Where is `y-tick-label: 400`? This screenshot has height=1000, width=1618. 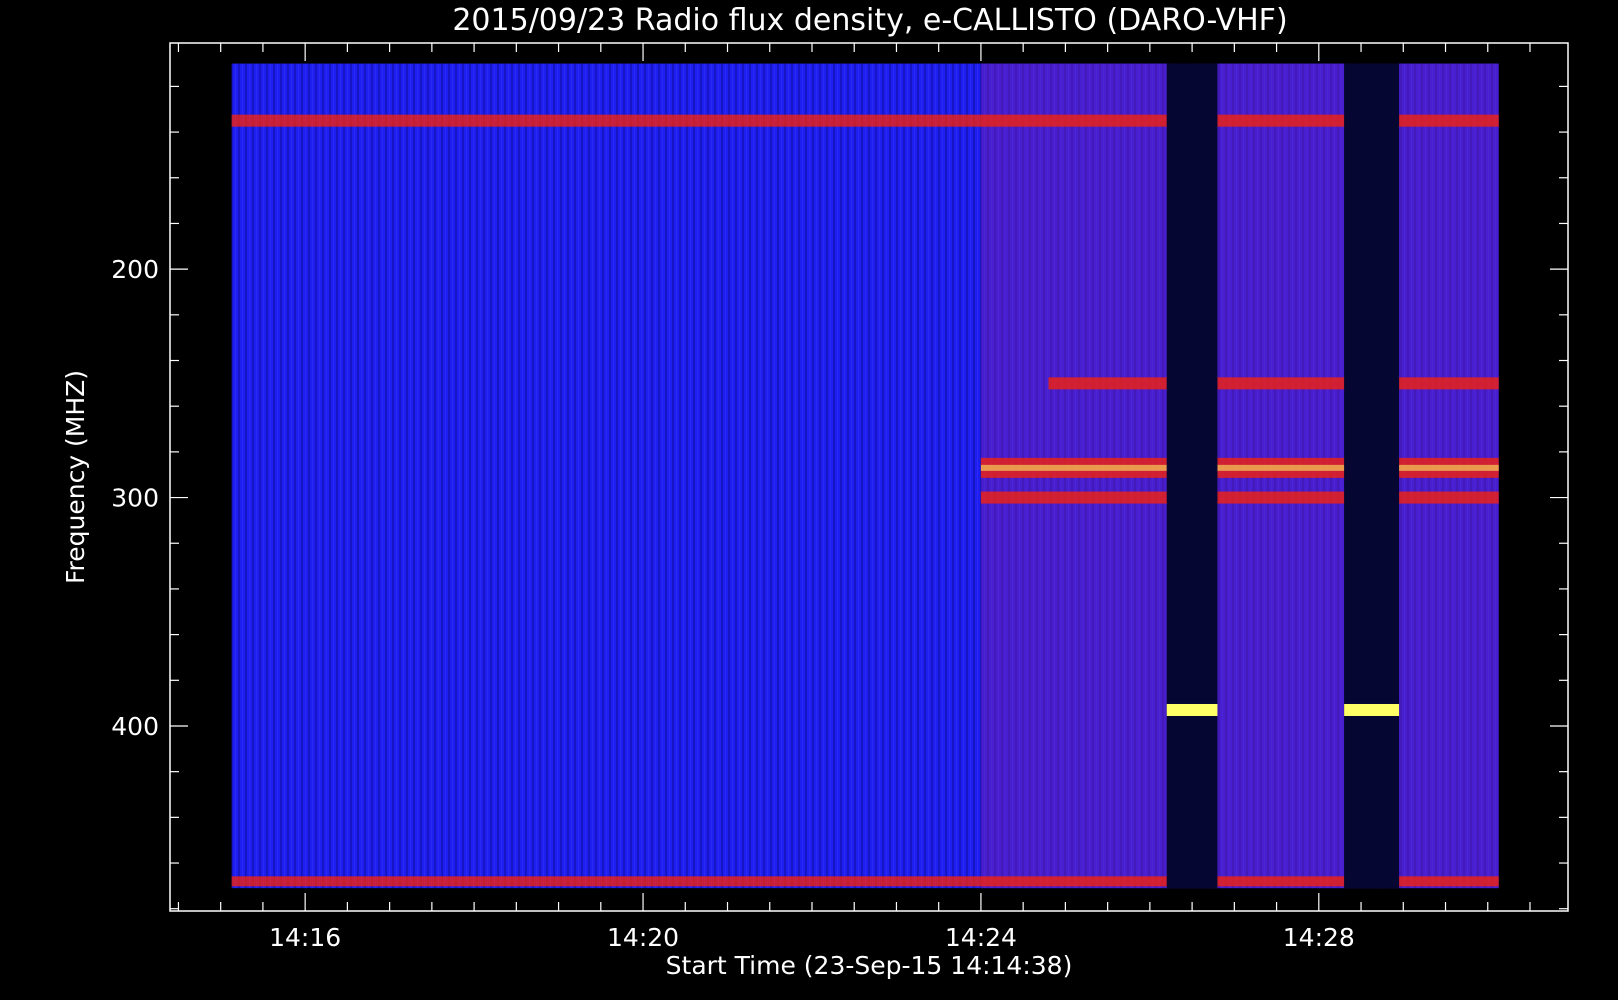
y-tick-label: 400 is located at coordinates (135, 726).